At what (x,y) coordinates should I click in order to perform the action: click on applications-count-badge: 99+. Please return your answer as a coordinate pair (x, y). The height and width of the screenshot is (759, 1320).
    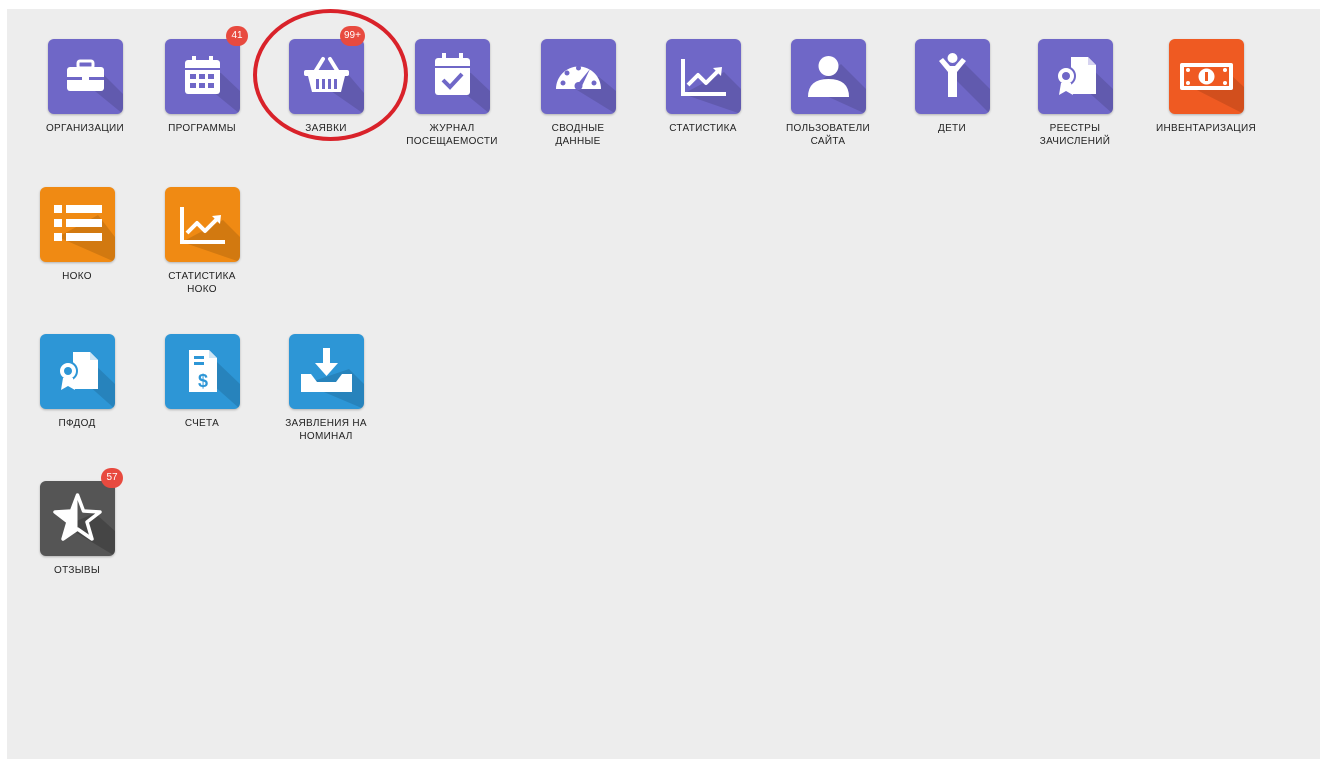
    Looking at the image, I should click on (352, 36).